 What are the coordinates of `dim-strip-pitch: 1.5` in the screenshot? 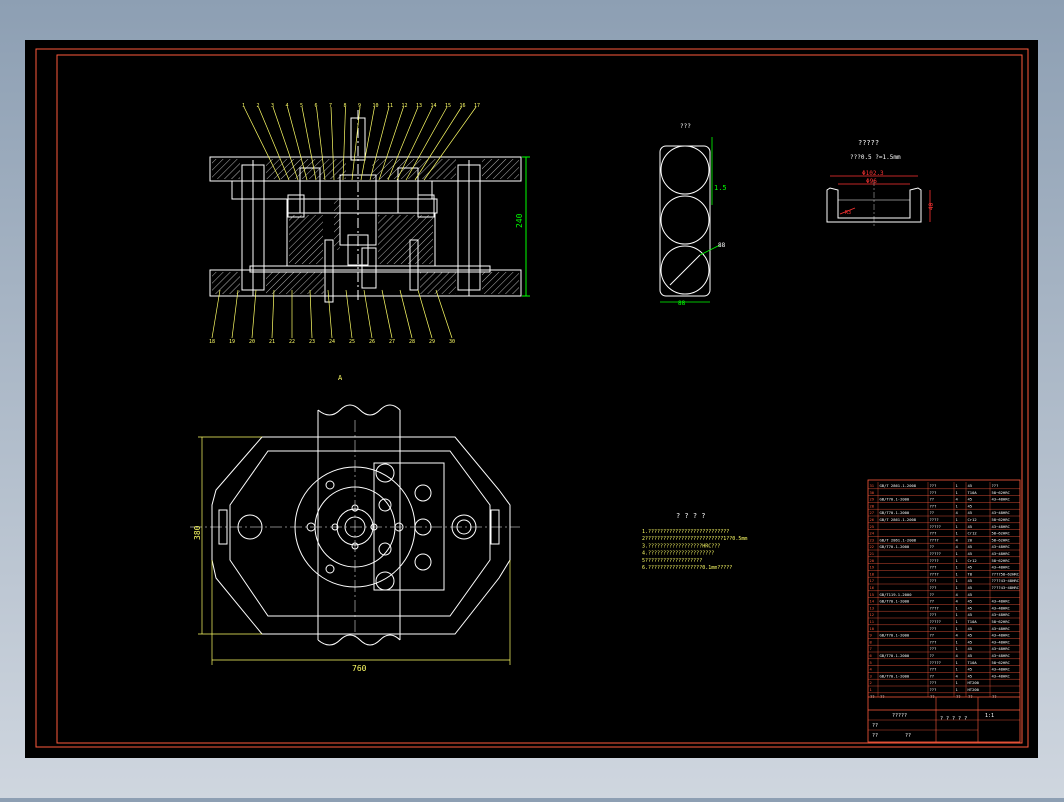 It's located at (720, 188).